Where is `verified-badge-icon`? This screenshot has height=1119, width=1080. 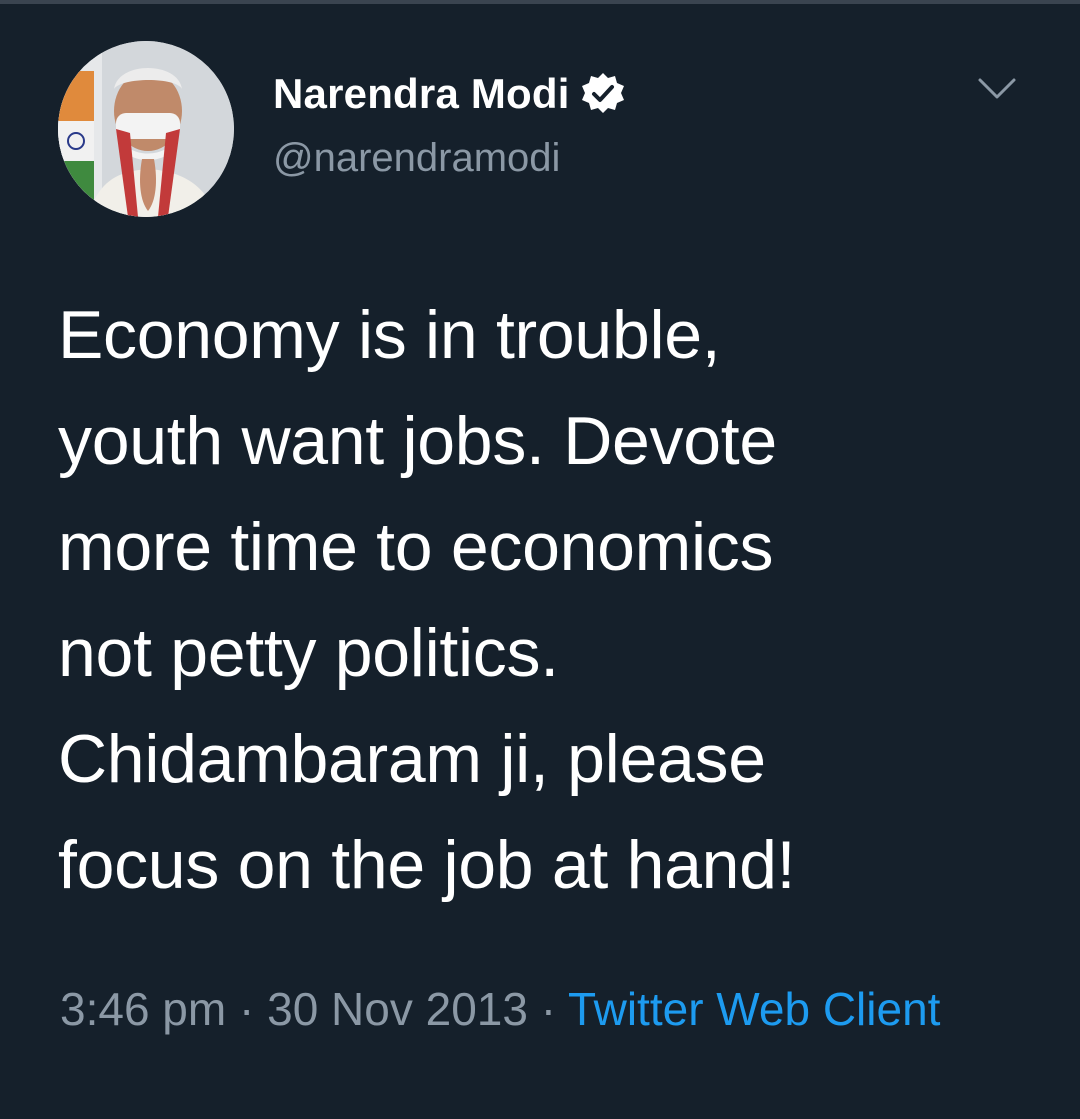 verified-badge-icon is located at coordinates (603, 94).